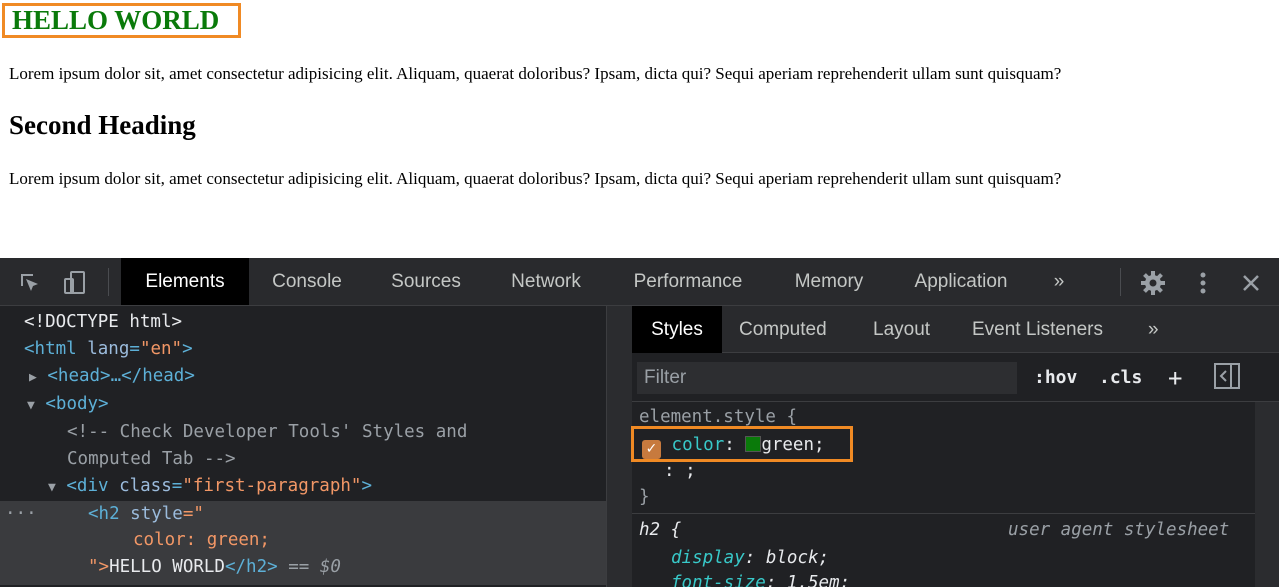 This screenshot has width=1279, height=587. I want to click on font-size-declaration: font-size: 1.5em;, so click(760, 578).